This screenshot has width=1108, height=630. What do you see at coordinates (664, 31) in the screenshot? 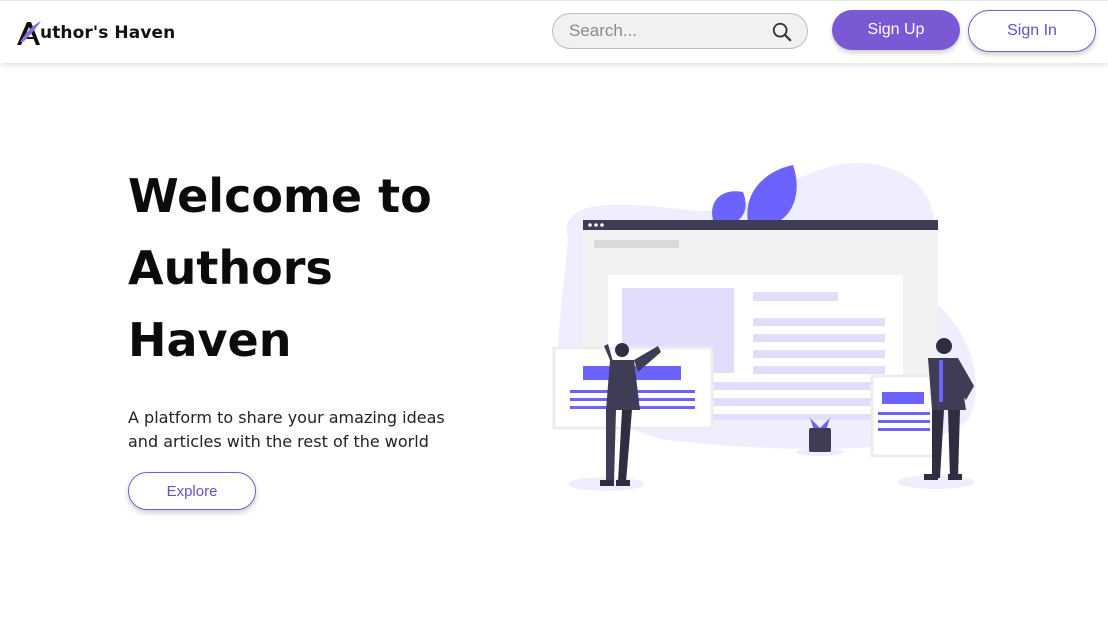
I see `search-input` at bounding box center [664, 31].